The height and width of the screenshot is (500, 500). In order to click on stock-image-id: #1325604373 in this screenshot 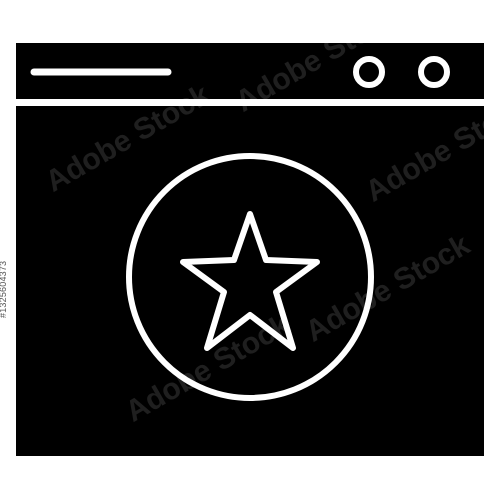, I will do `click(4, 289)`.